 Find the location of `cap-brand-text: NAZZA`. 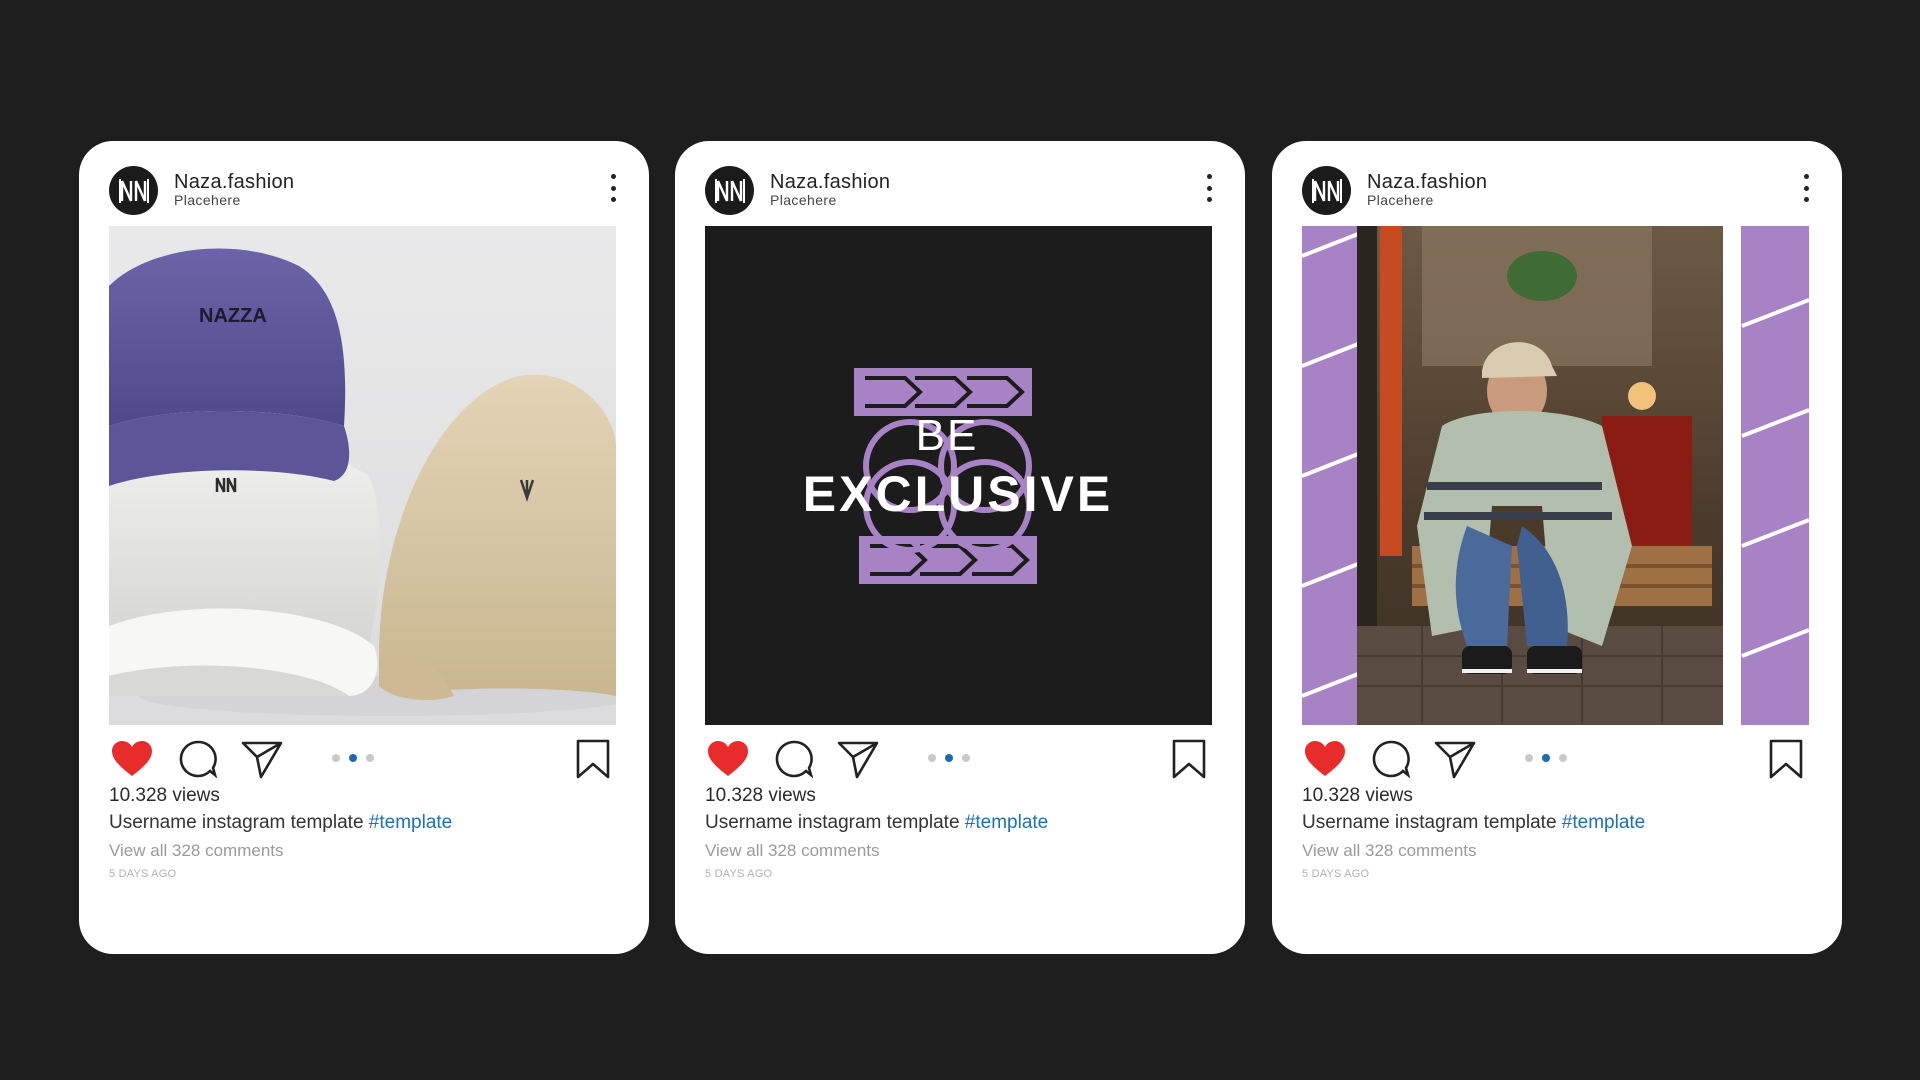

cap-brand-text: NAZZA is located at coordinates (233, 316).